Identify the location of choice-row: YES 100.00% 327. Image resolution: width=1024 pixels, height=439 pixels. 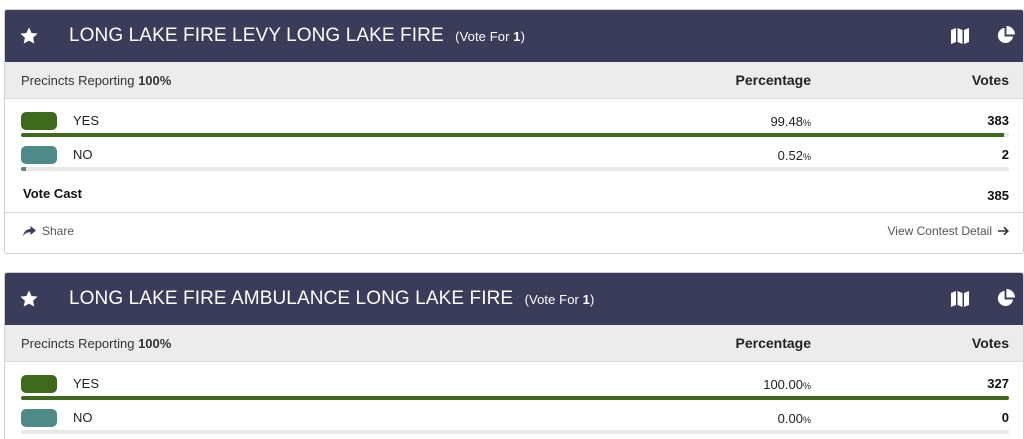
(514, 381).